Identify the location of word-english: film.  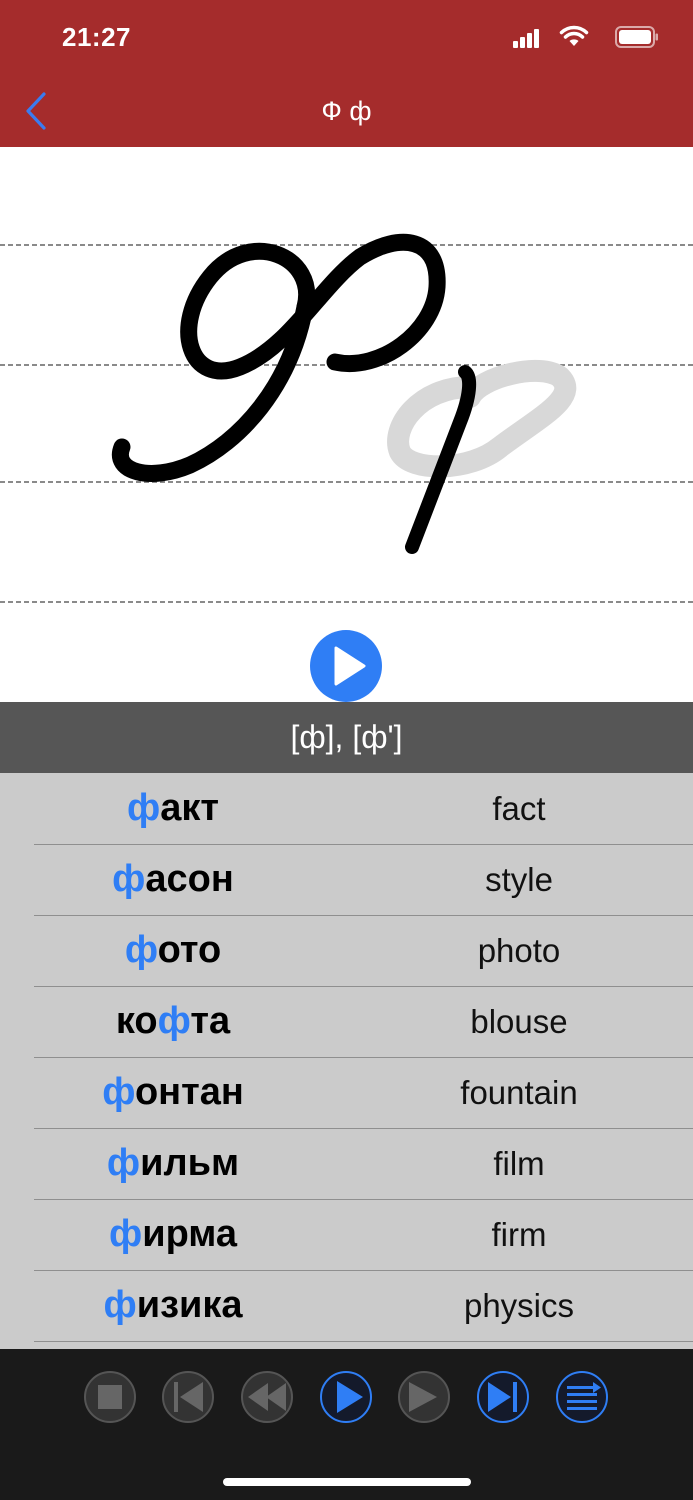
(519, 1163).